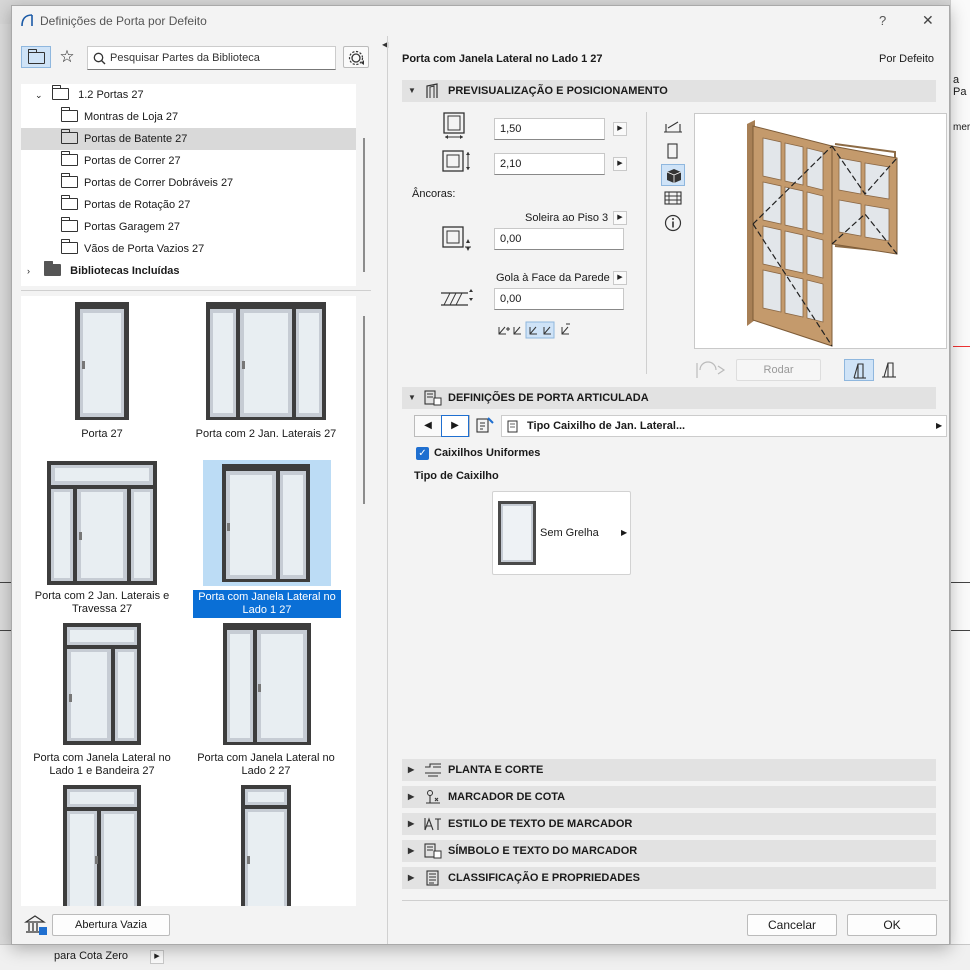  What do you see at coordinates (433, 851) in the screenshot?
I see `symbol-text-icon` at bounding box center [433, 851].